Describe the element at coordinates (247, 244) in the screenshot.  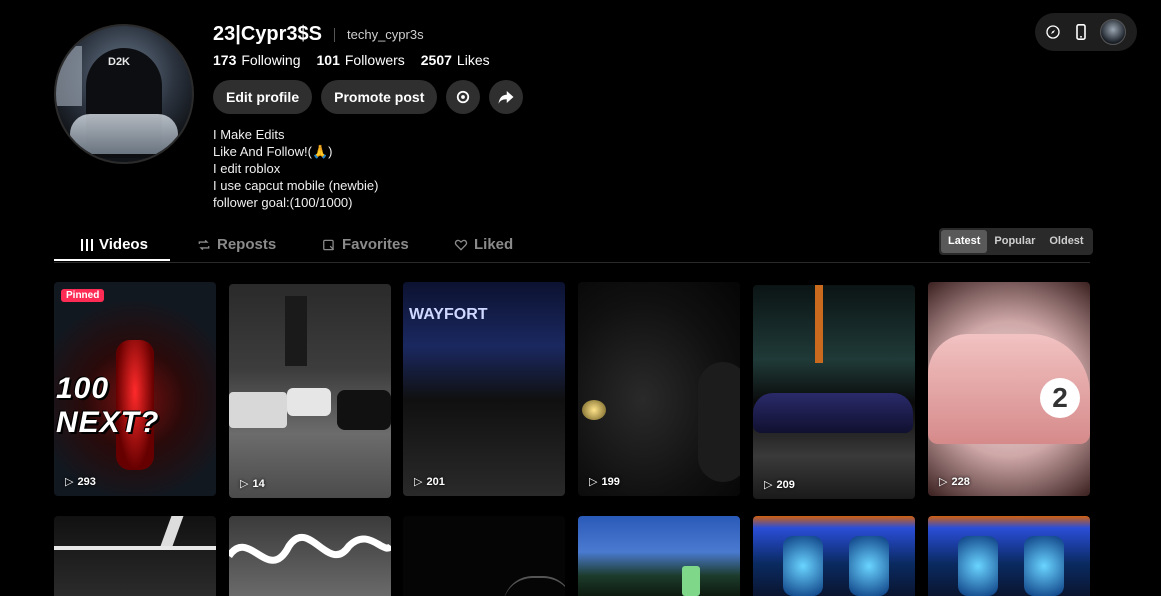
I see `tab-reposts-label: Reposts` at that location.